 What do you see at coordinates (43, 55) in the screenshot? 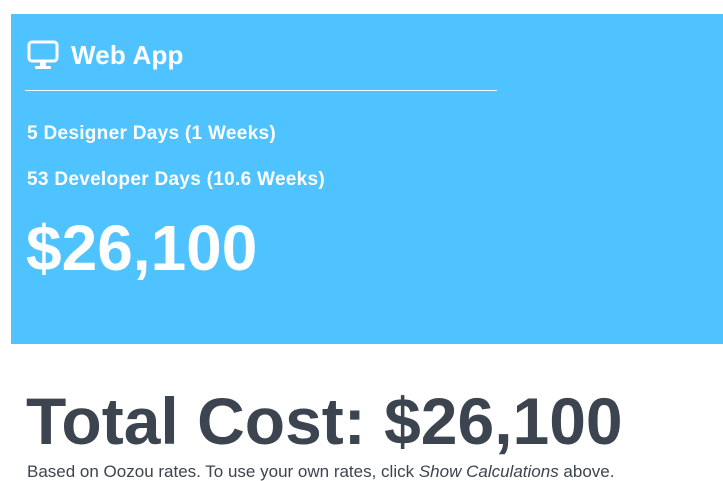
I see `monitor-icon` at bounding box center [43, 55].